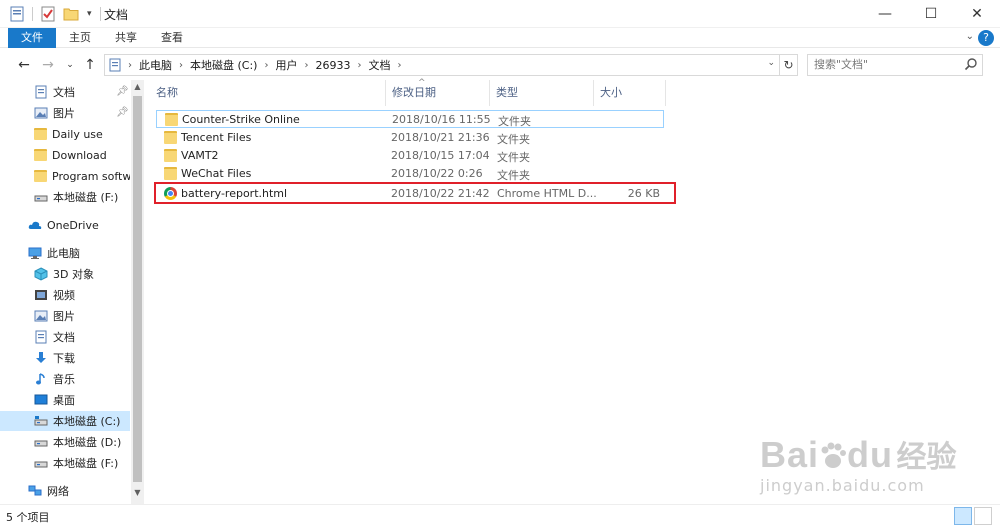 Image resolution: width=1000 pixels, height=527 pixels. Describe the element at coordinates (234, 193) in the screenshot. I see `file-name: battery-report.html` at that location.